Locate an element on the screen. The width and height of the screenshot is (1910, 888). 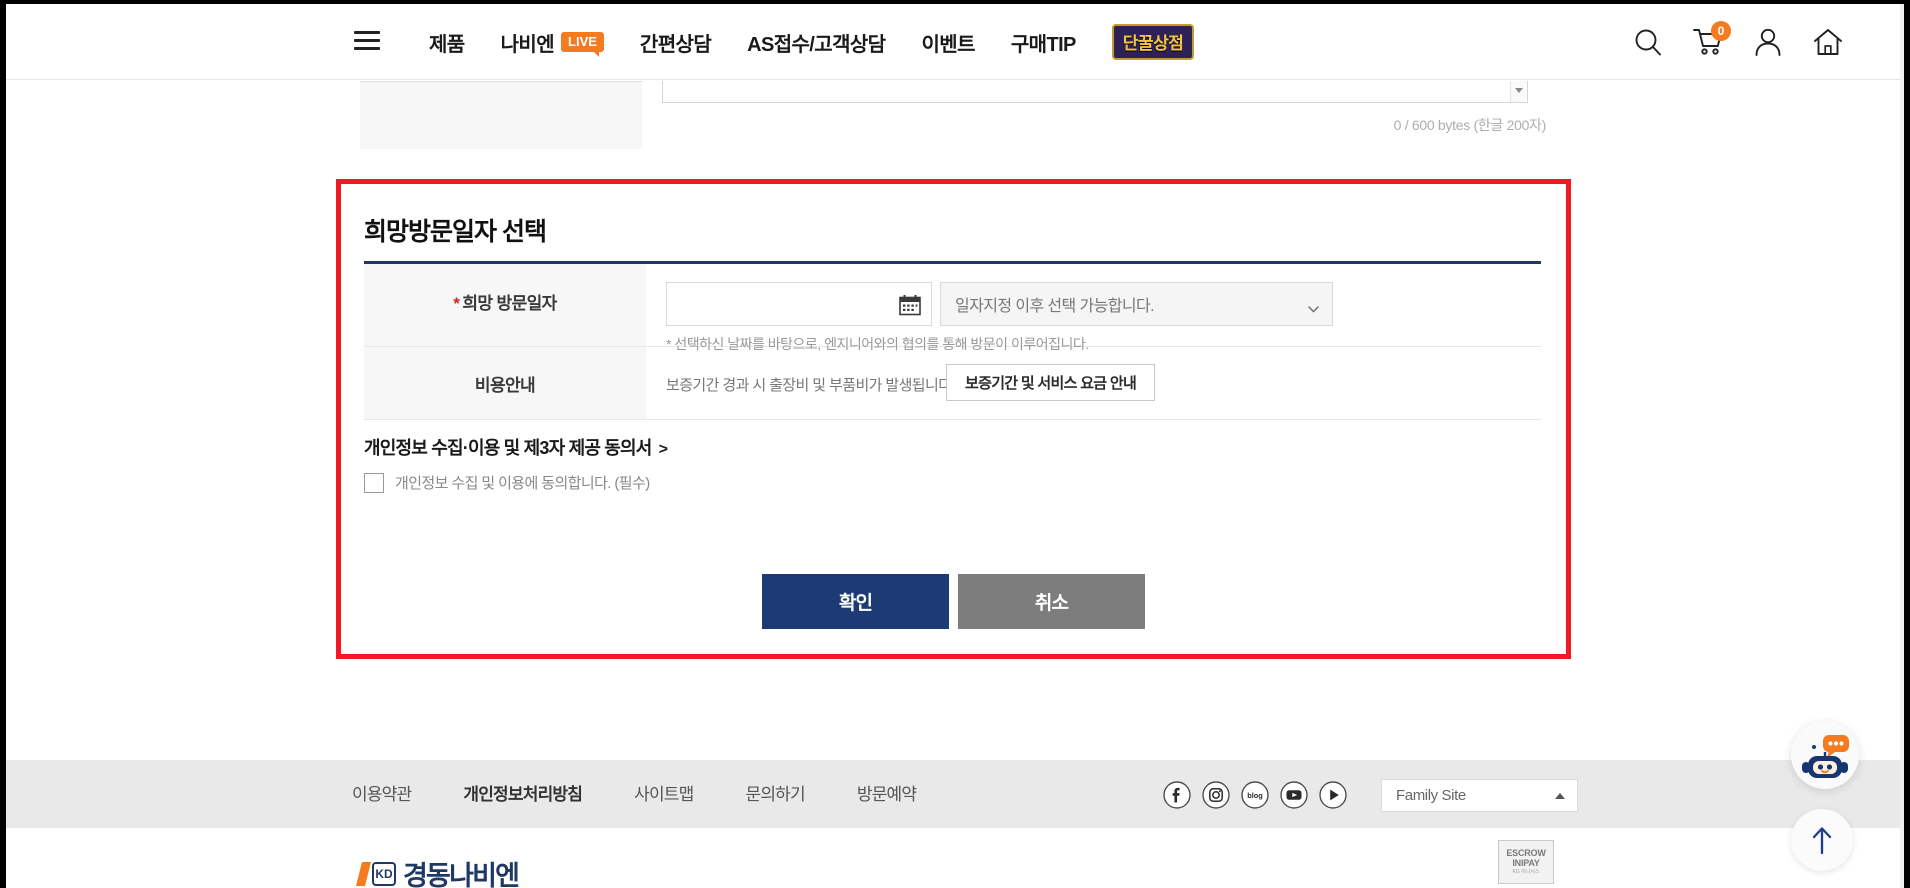
visit-time-select-value: 일자지정 이후 선택 가능합니다. is located at coordinates (1055, 306).